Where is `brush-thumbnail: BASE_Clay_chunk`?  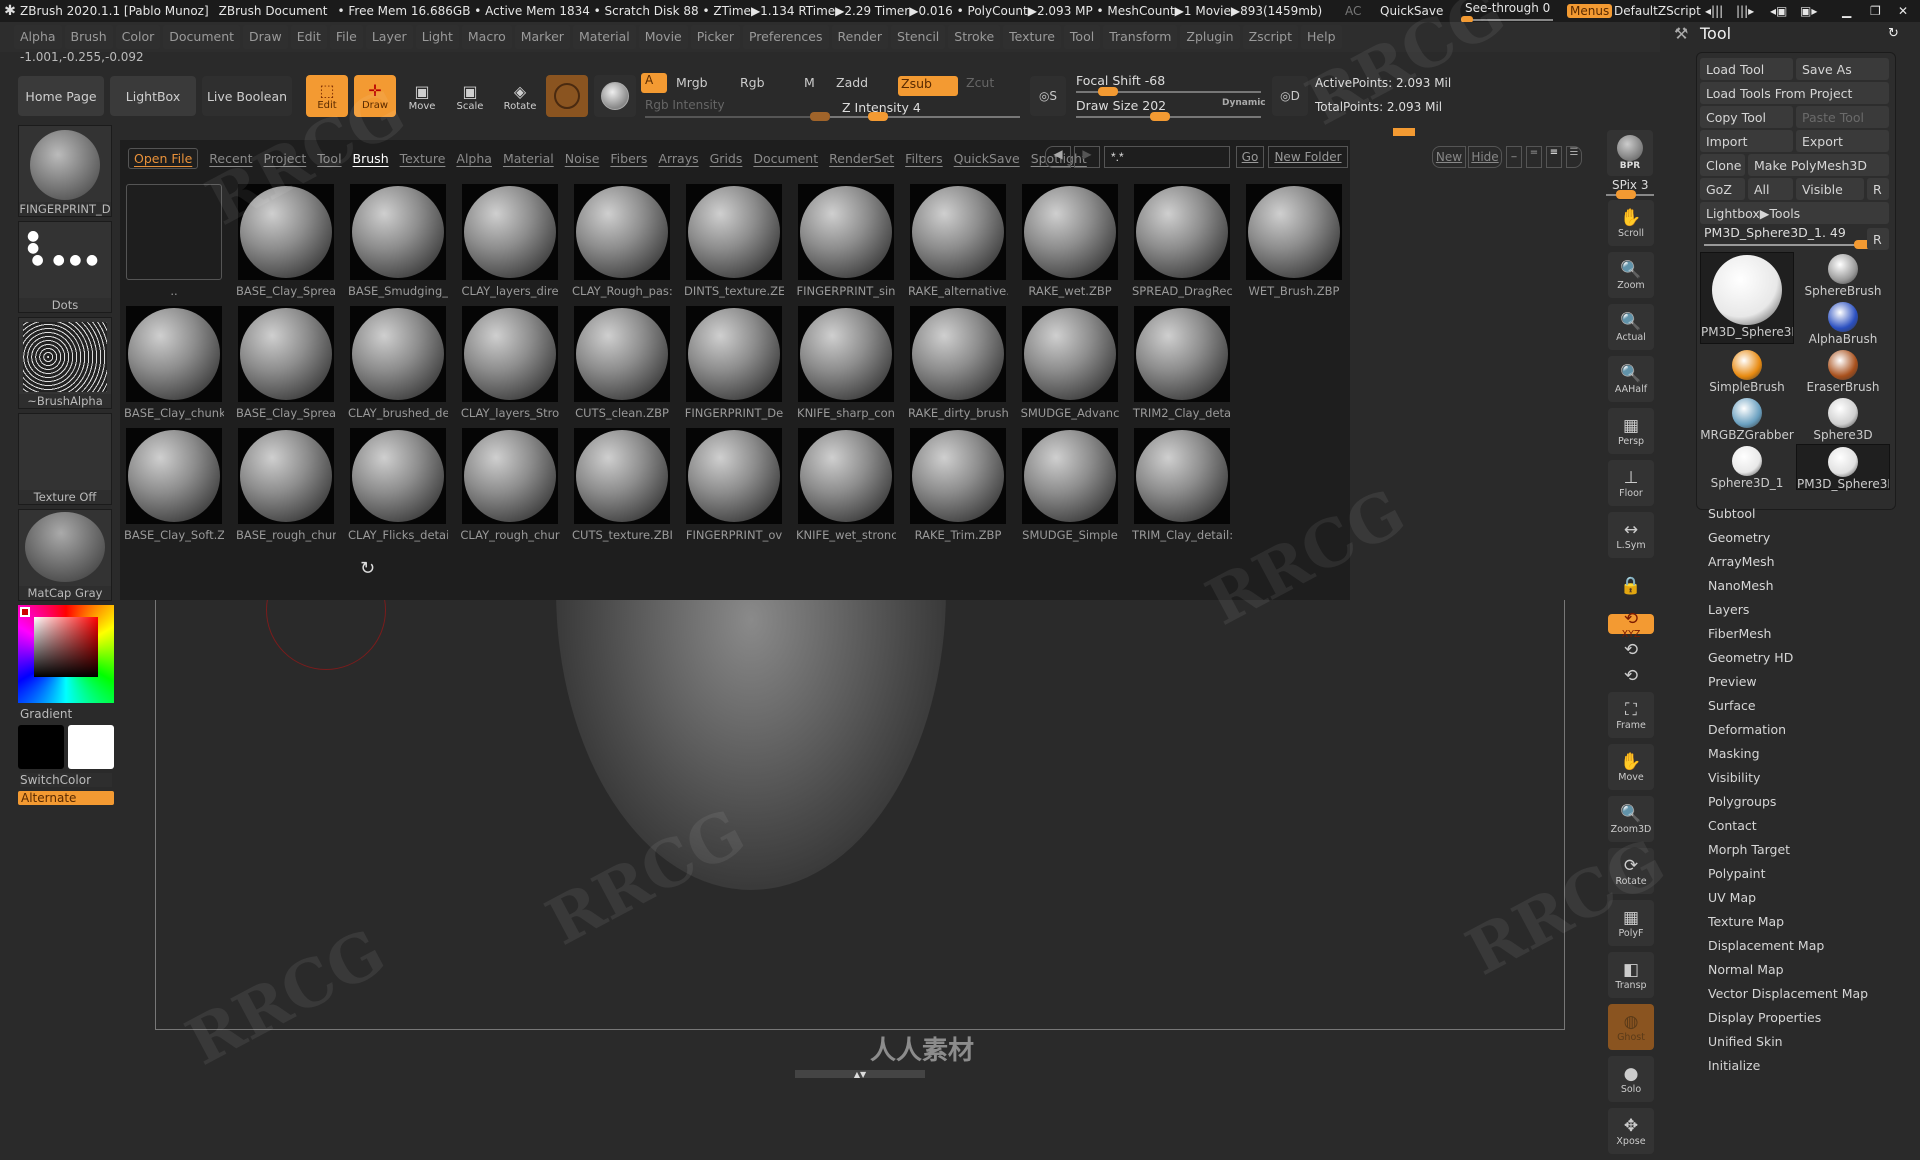 brush-thumbnail: BASE_Clay_chunk is located at coordinates (174, 366).